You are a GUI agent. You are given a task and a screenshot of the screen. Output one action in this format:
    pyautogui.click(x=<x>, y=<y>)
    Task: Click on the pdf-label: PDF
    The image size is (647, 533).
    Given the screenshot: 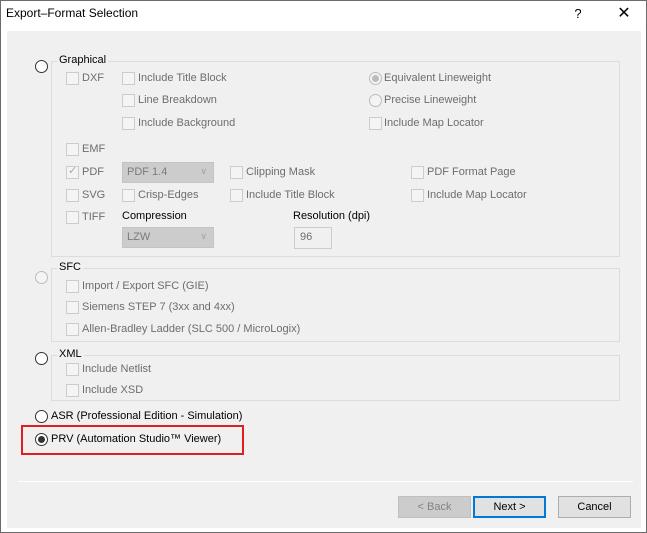 What is the action you would take?
    pyautogui.click(x=93, y=172)
    